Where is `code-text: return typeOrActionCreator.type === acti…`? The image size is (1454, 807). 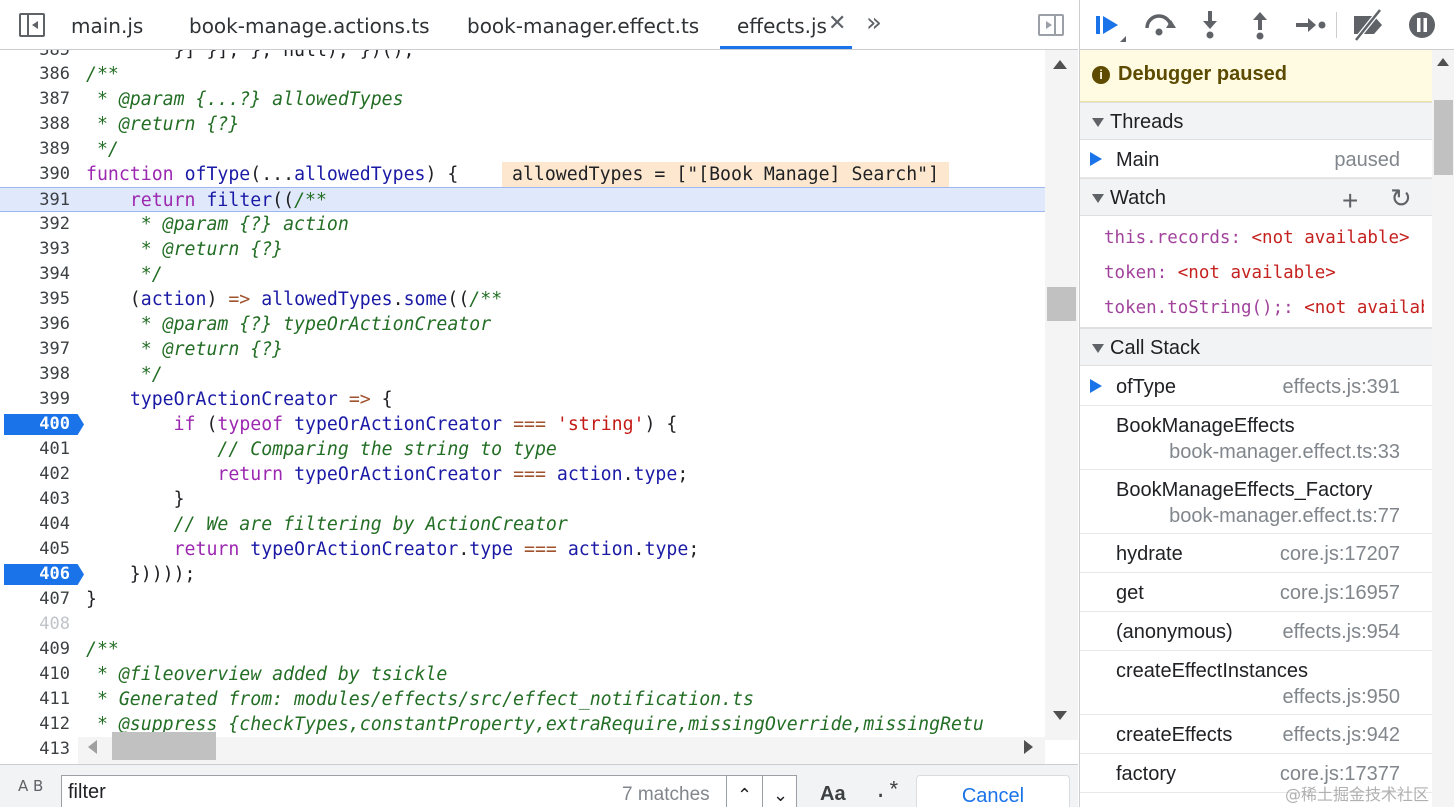 code-text: return typeOrActionCreator.type === acti… is located at coordinates (436, 549).